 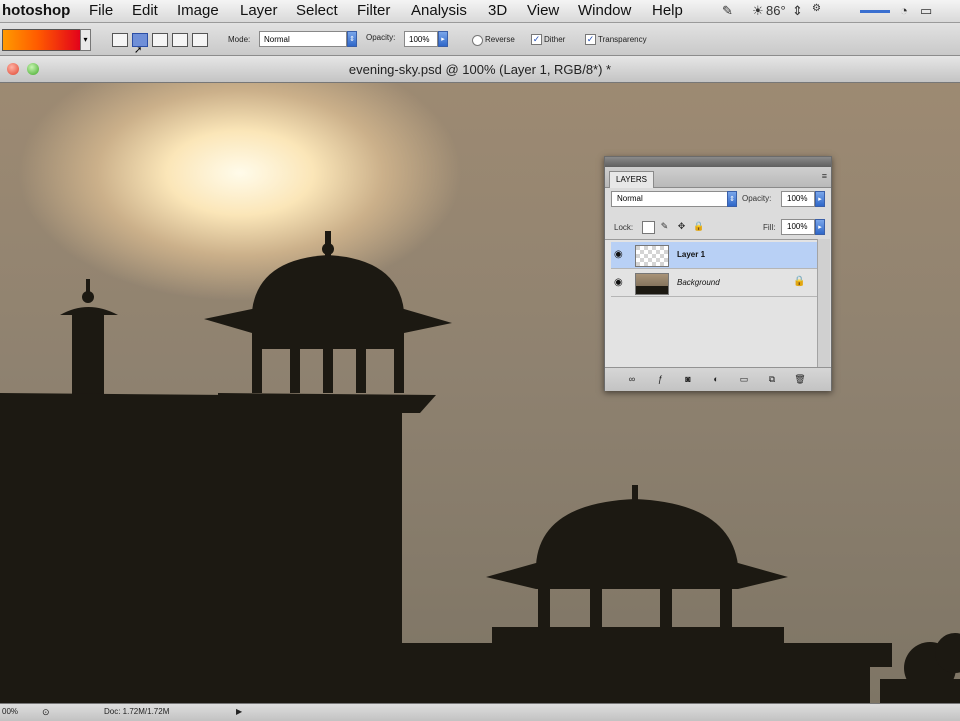 What do you see at coordinates (480, 712) in the screenshot?
I see `status-bar: 00% ⊙ Doc: 1.72M/1.72M ▶` at bounding box center [480, 712].